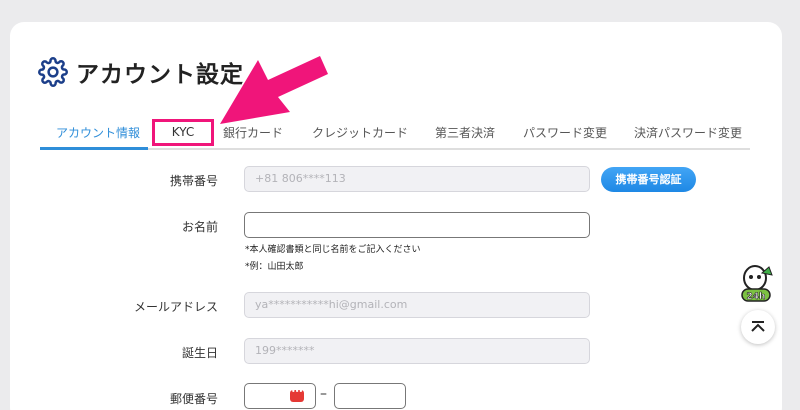  I want to click on name-label: お名前, so click(199, 227).